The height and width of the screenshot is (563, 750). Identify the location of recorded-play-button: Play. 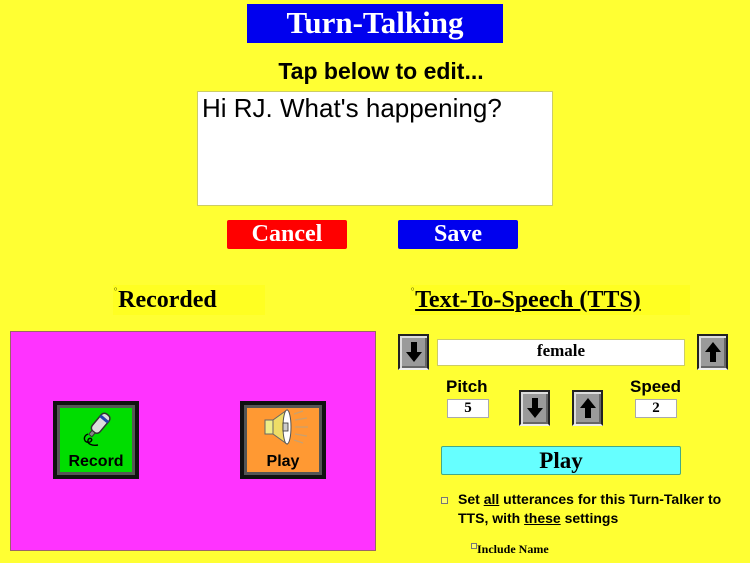
(283, 440).